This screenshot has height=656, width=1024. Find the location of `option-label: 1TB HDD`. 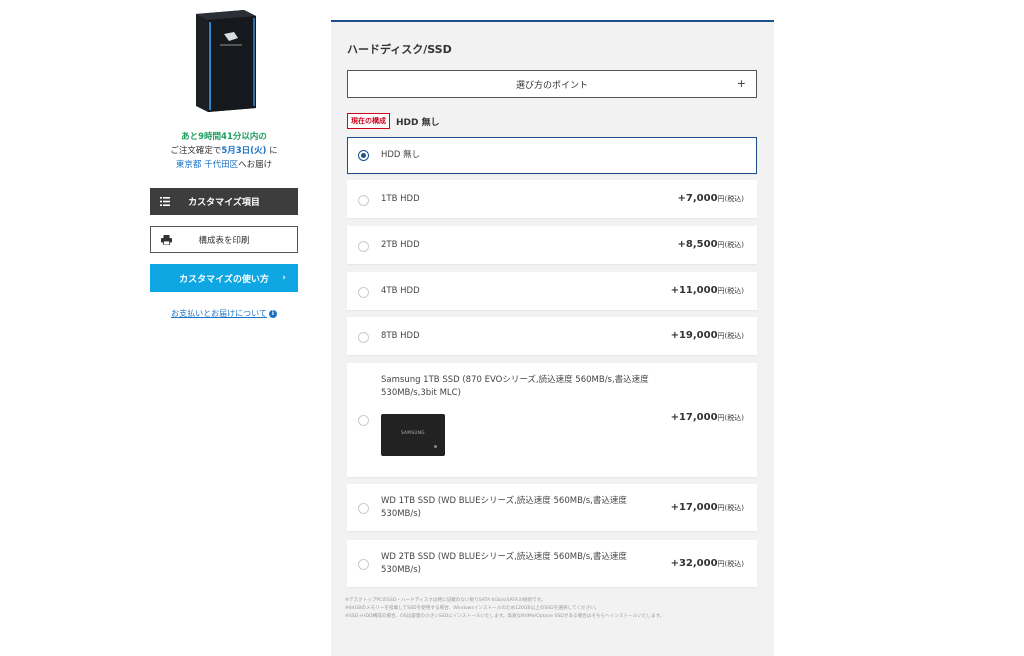

option-label: 1TB HDD is located at coordinates (400, 199).